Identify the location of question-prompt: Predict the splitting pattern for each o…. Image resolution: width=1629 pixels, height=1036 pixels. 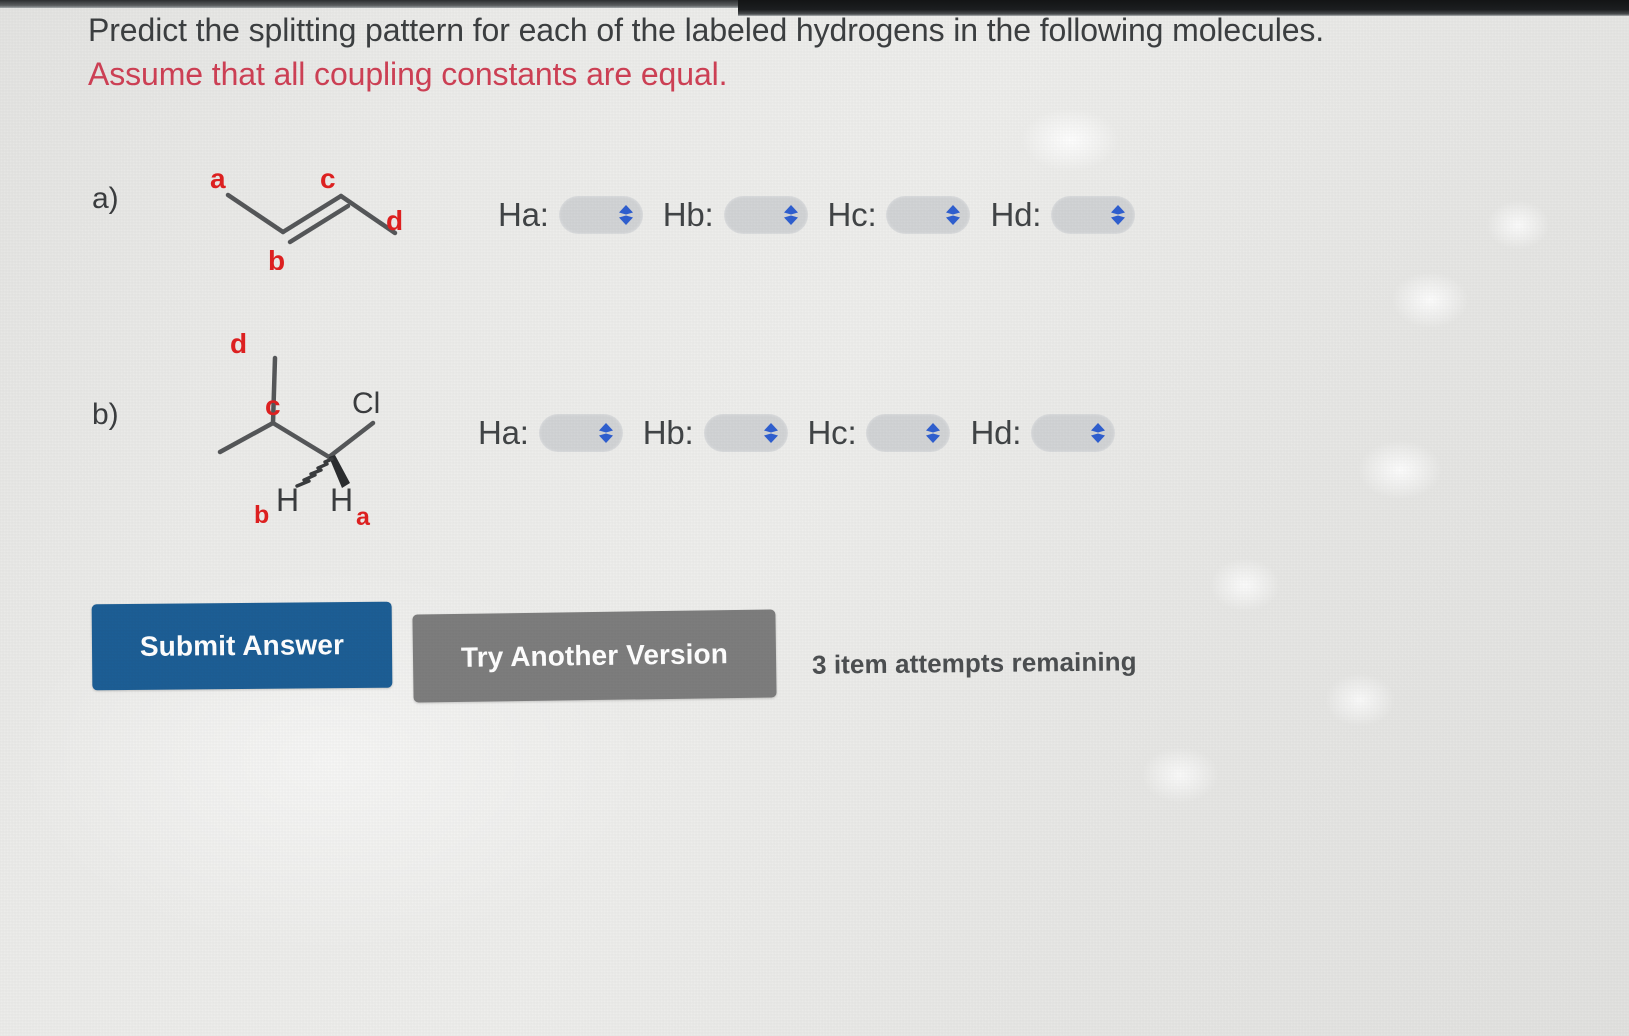
(798, 52).